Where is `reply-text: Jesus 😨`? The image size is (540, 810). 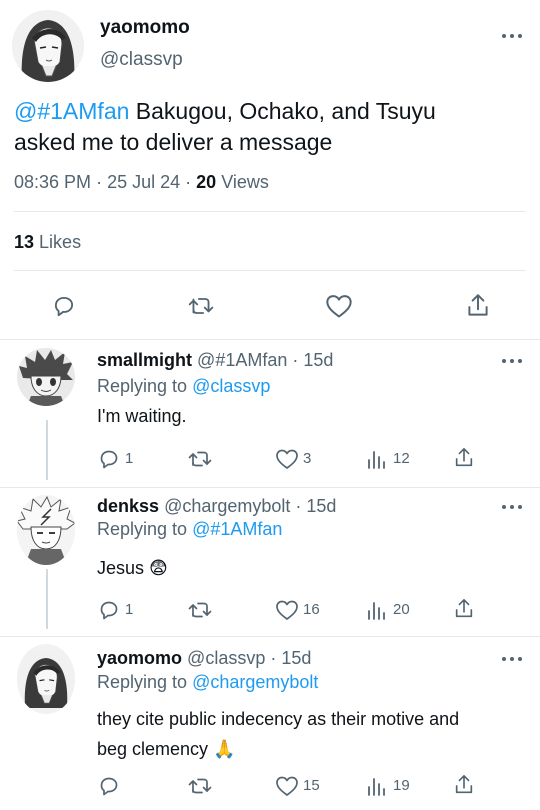 reply-text: Jesus 😨 is located at coordinates (132, 568).